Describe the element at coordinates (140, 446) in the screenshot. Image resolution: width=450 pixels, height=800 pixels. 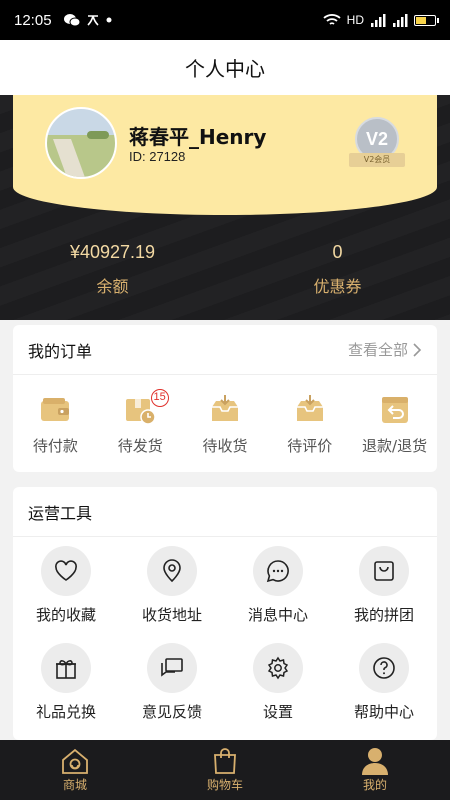
I see `order-pending-ship-label: 待发货` at that location.